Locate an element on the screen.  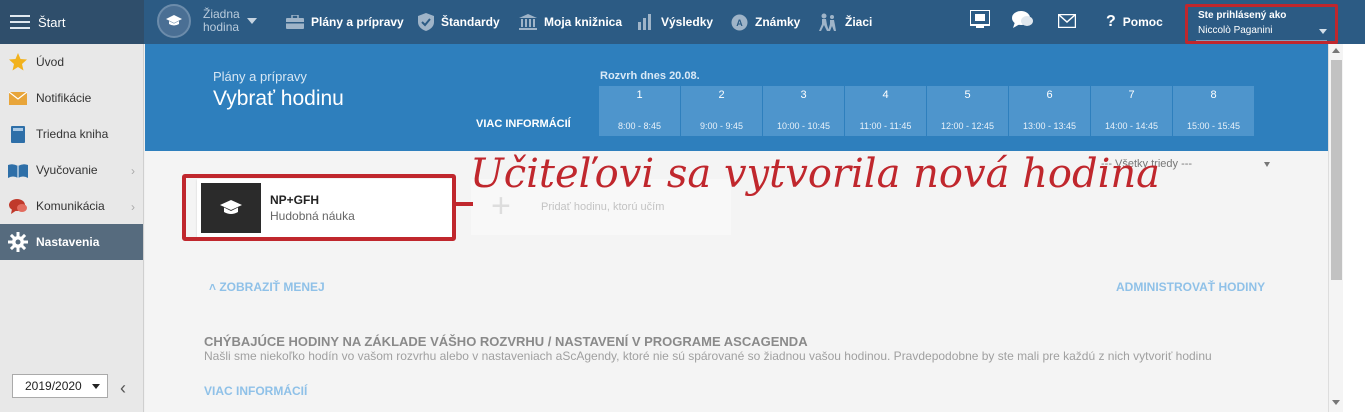
library-icon is located at coordinates (528, 22).